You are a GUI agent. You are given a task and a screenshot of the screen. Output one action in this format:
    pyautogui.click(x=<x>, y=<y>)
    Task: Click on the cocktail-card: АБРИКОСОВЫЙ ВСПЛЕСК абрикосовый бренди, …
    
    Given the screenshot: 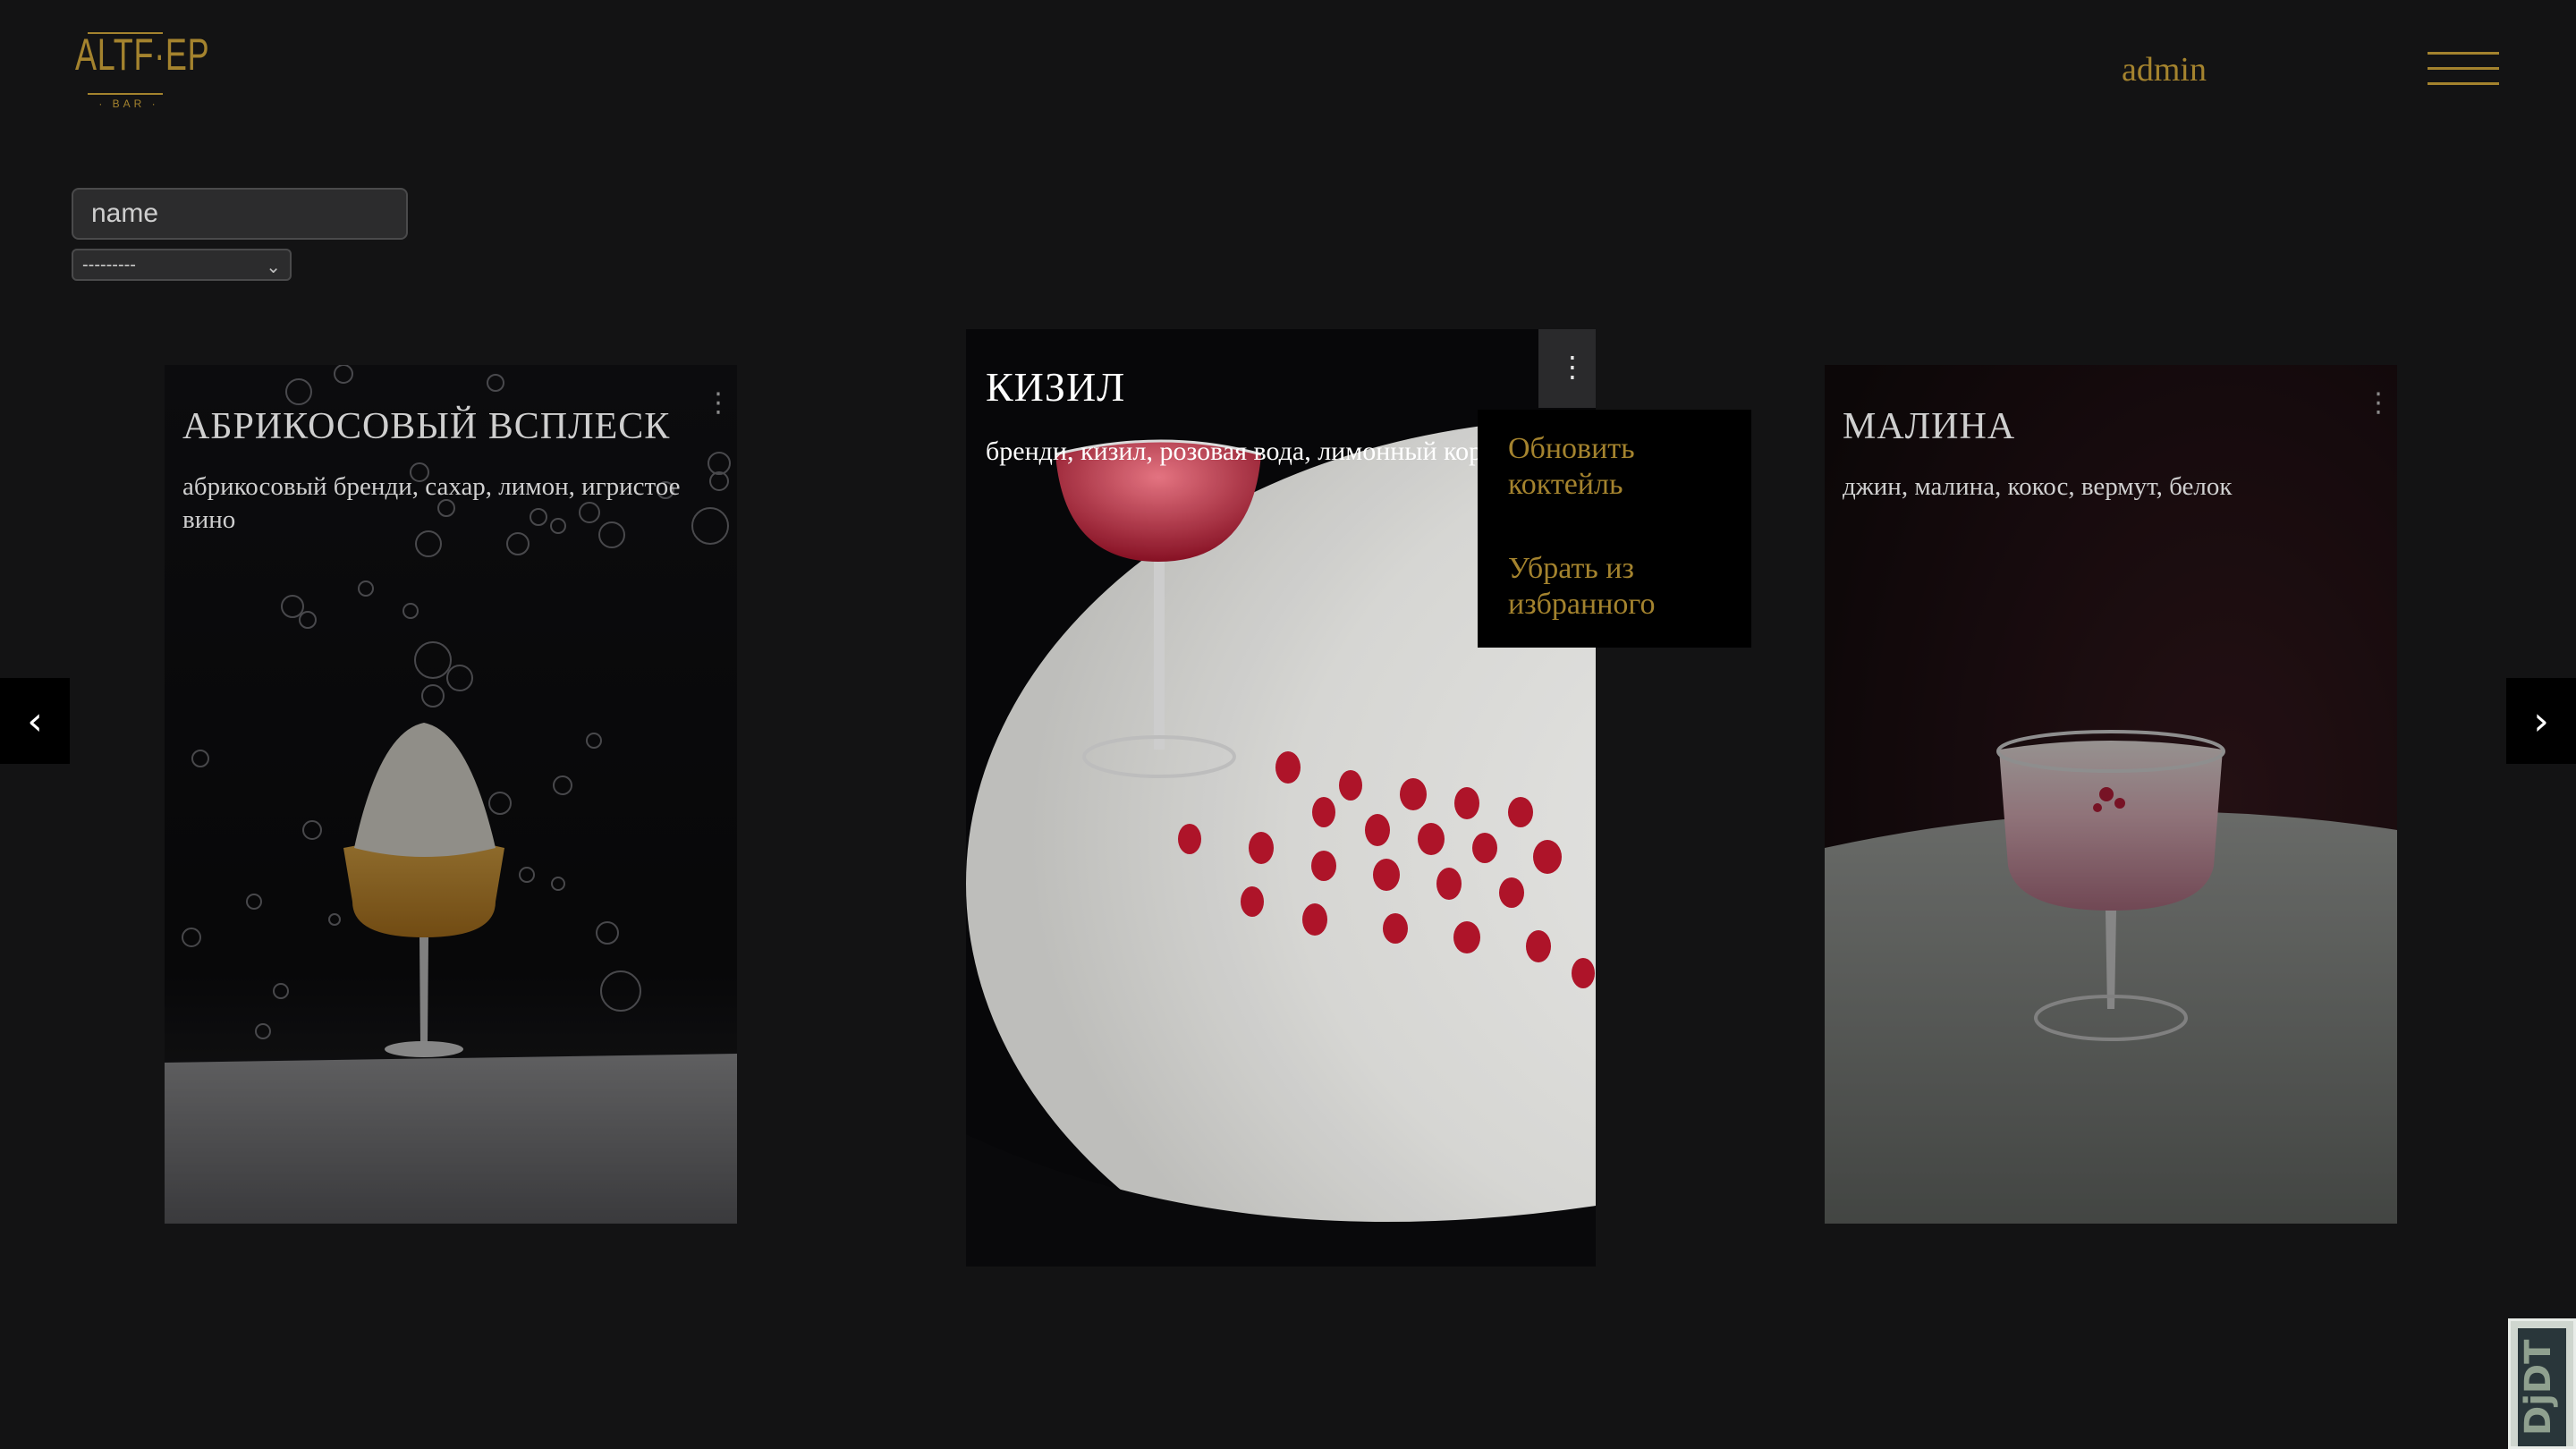 What is the action you would take?
    pyautogui.click(x=451, y=794)
    